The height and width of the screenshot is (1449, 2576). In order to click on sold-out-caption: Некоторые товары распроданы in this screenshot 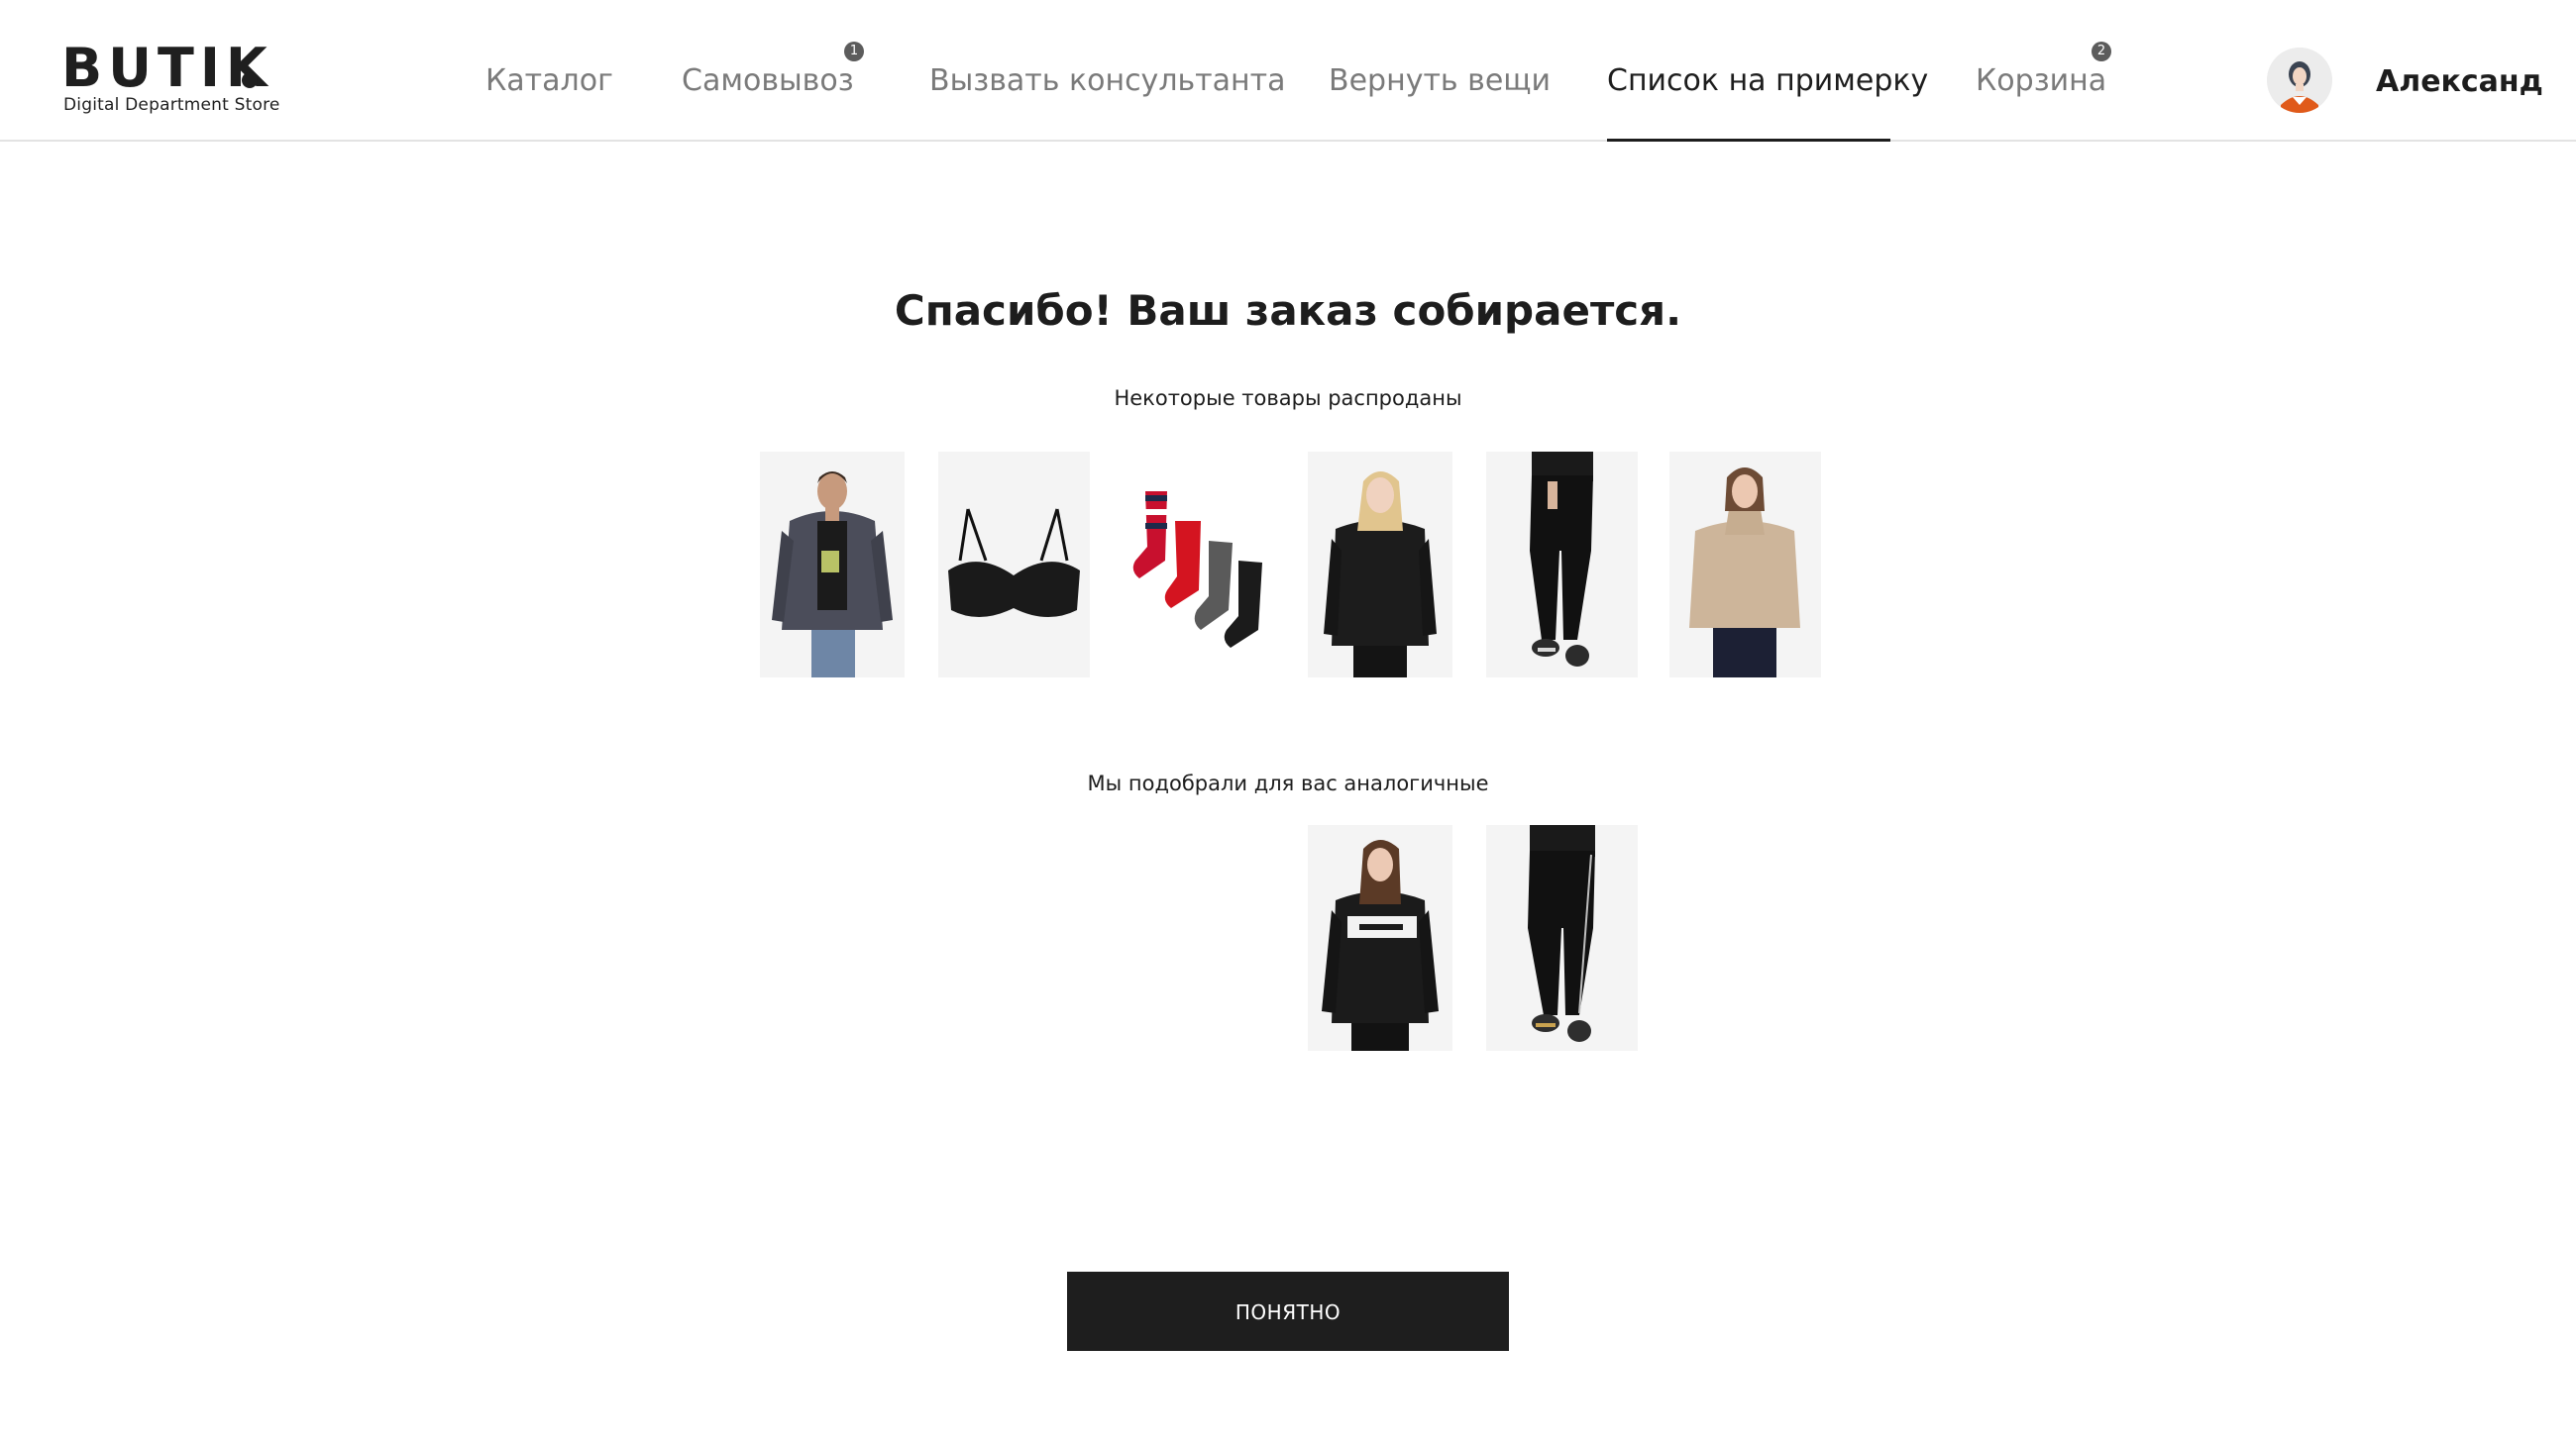, I will do `click(1288, 398)`.